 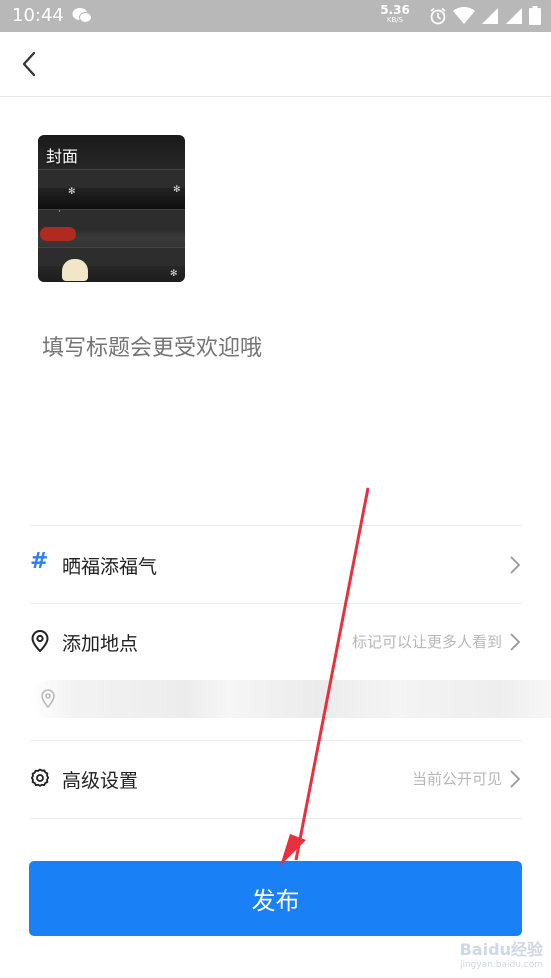 What do you see at coordinates (75, 270) in the screenshot?
I see `cover-figure` at bounding box center [75, 270].